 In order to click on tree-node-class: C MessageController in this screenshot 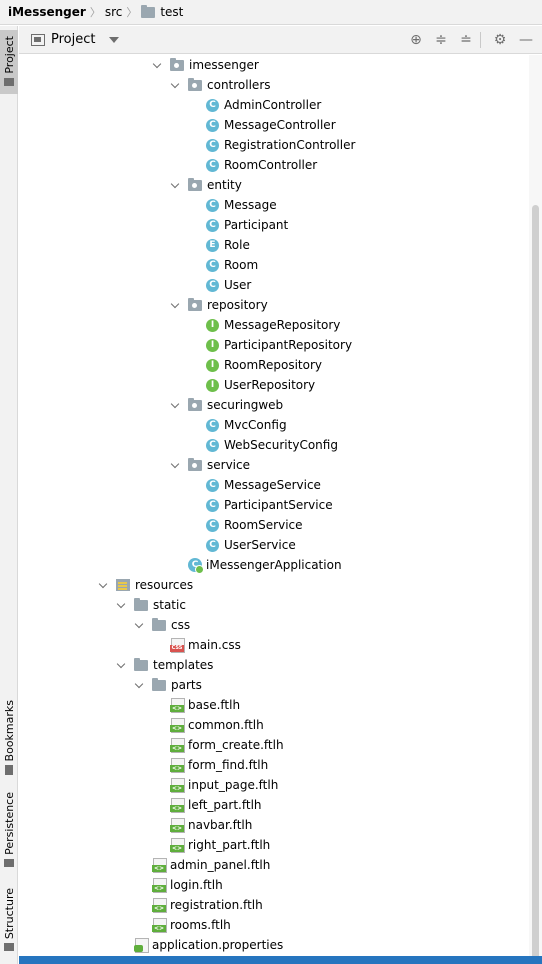, I will do `click(271, 125)`.